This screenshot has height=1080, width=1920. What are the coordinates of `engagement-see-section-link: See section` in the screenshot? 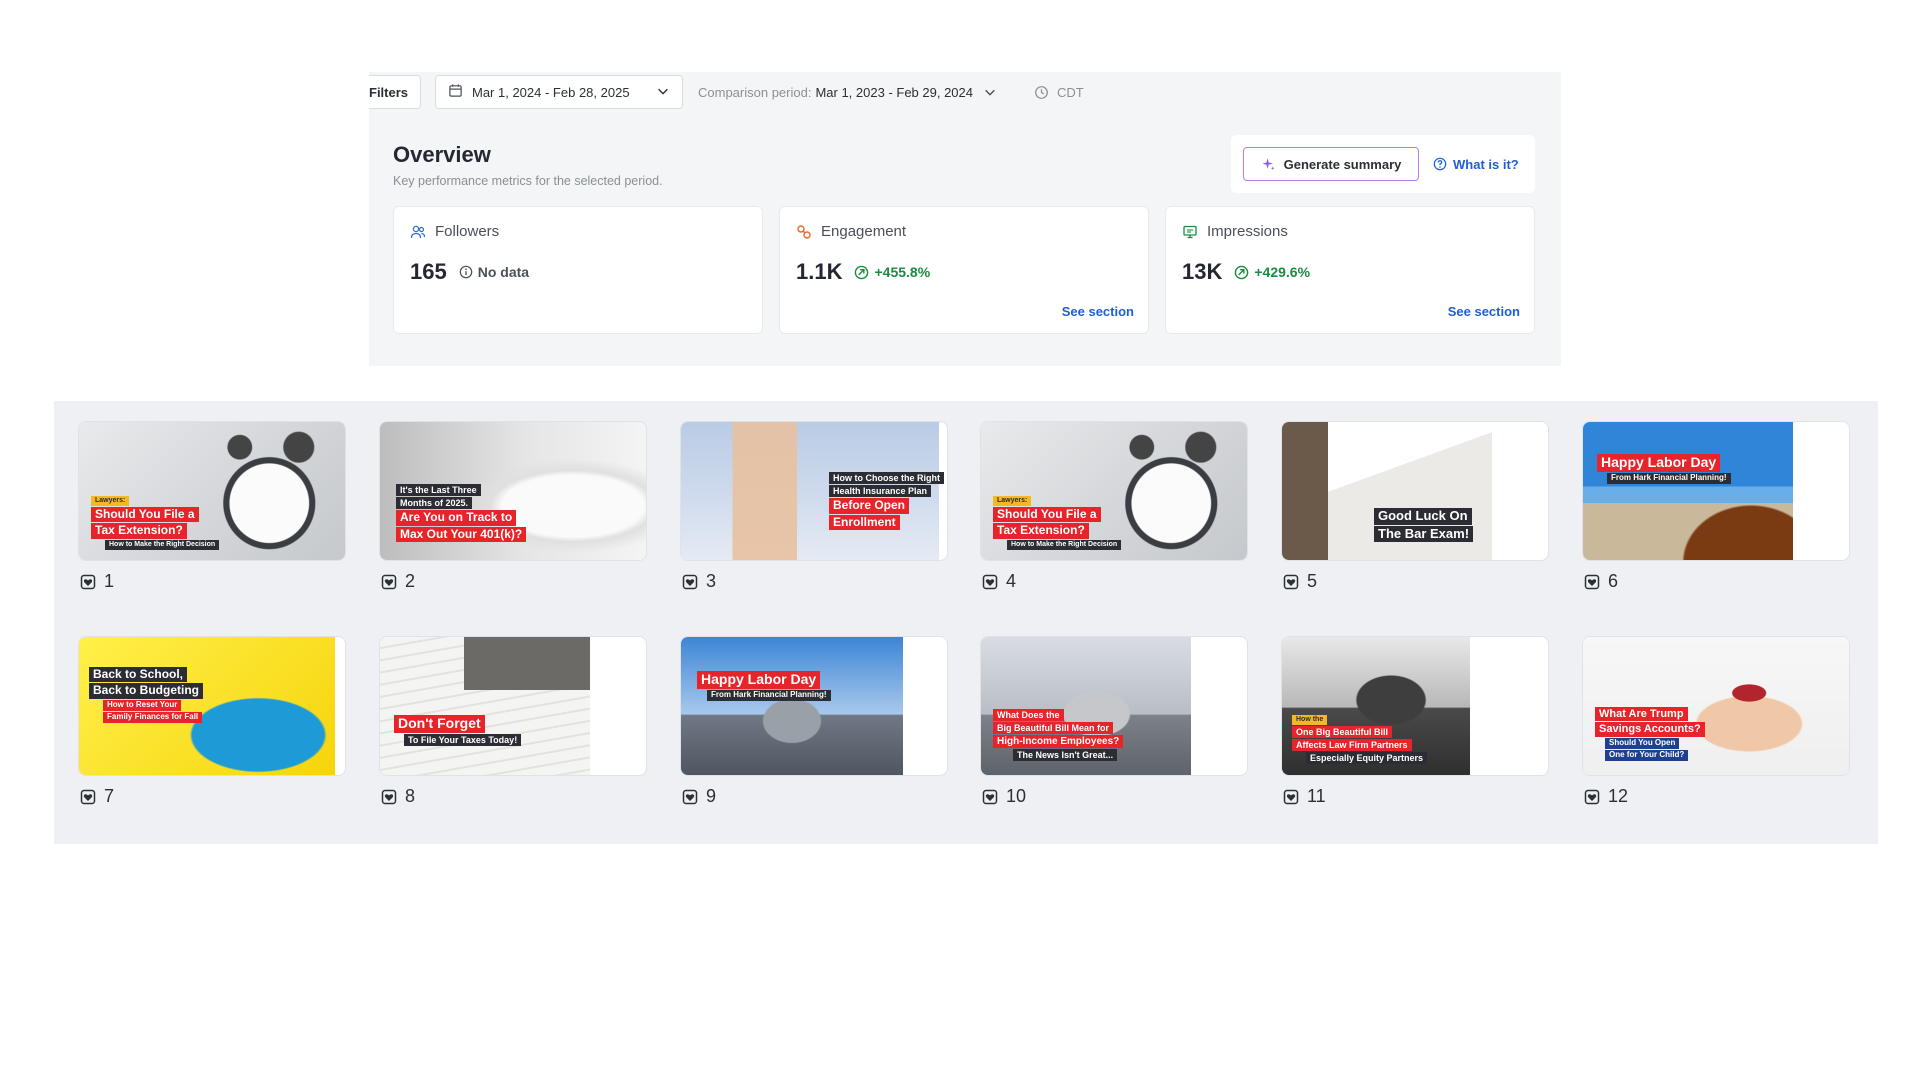 It's located at (1098, 311).